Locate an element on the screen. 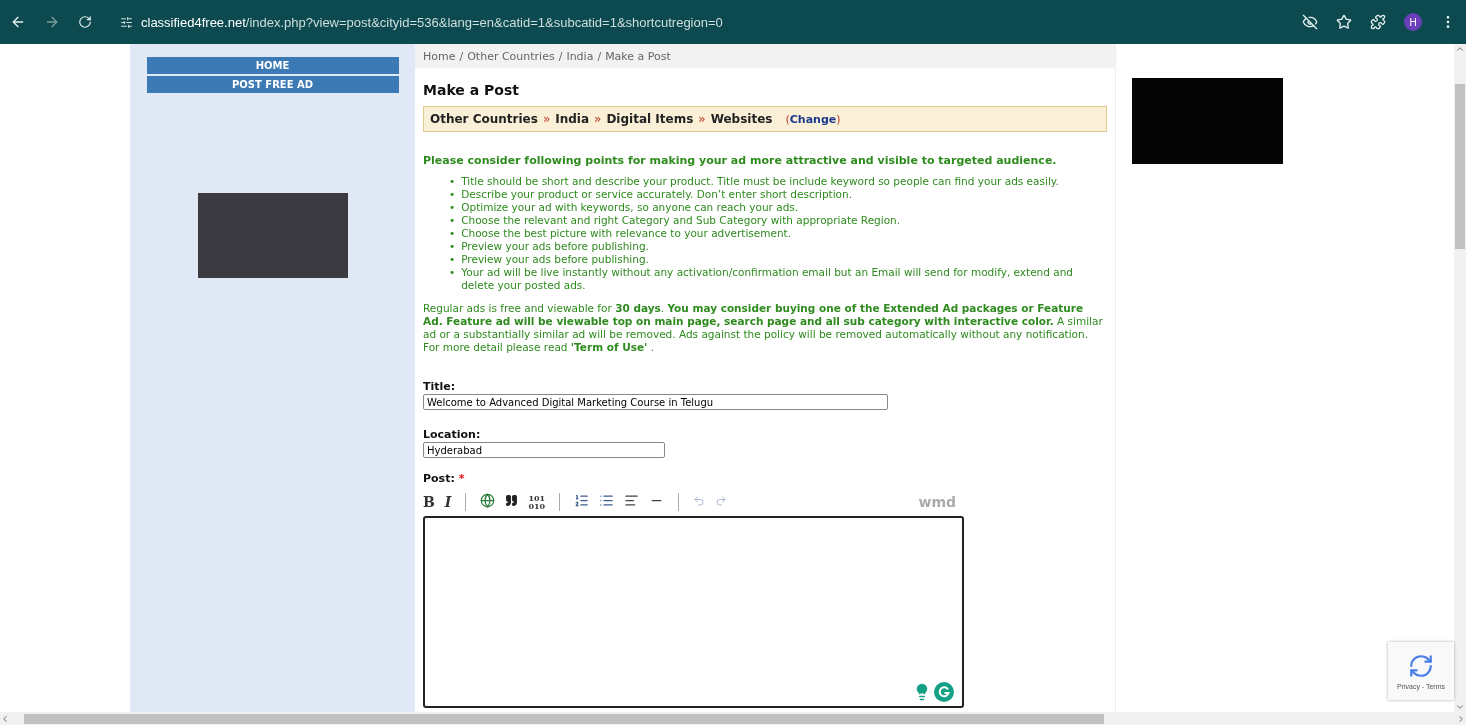 This screenshot has height=725, width=1466. reload-icon is located at coordinates (85, 22).